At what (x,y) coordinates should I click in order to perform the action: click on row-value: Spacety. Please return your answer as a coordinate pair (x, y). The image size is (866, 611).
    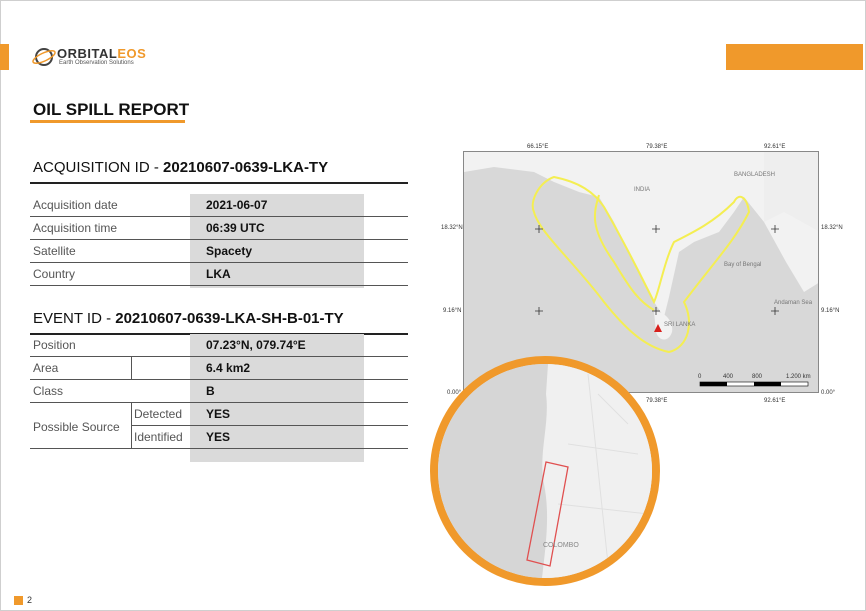
    Looking at the image, I should click on (229, 251).